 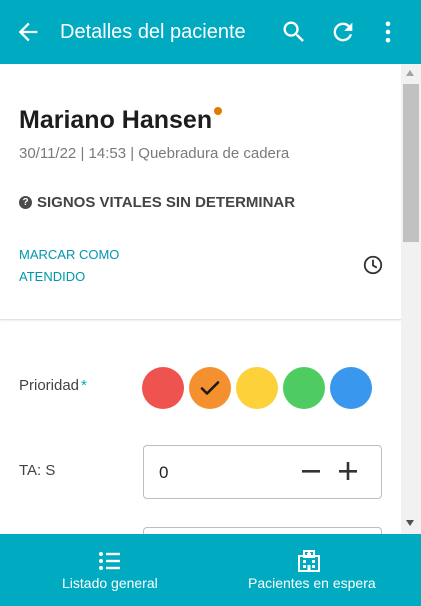 What do you see at coordinates (410, 523) in the screenshot?
I see `scroll-down-icon` at bounding box center [410, 523].